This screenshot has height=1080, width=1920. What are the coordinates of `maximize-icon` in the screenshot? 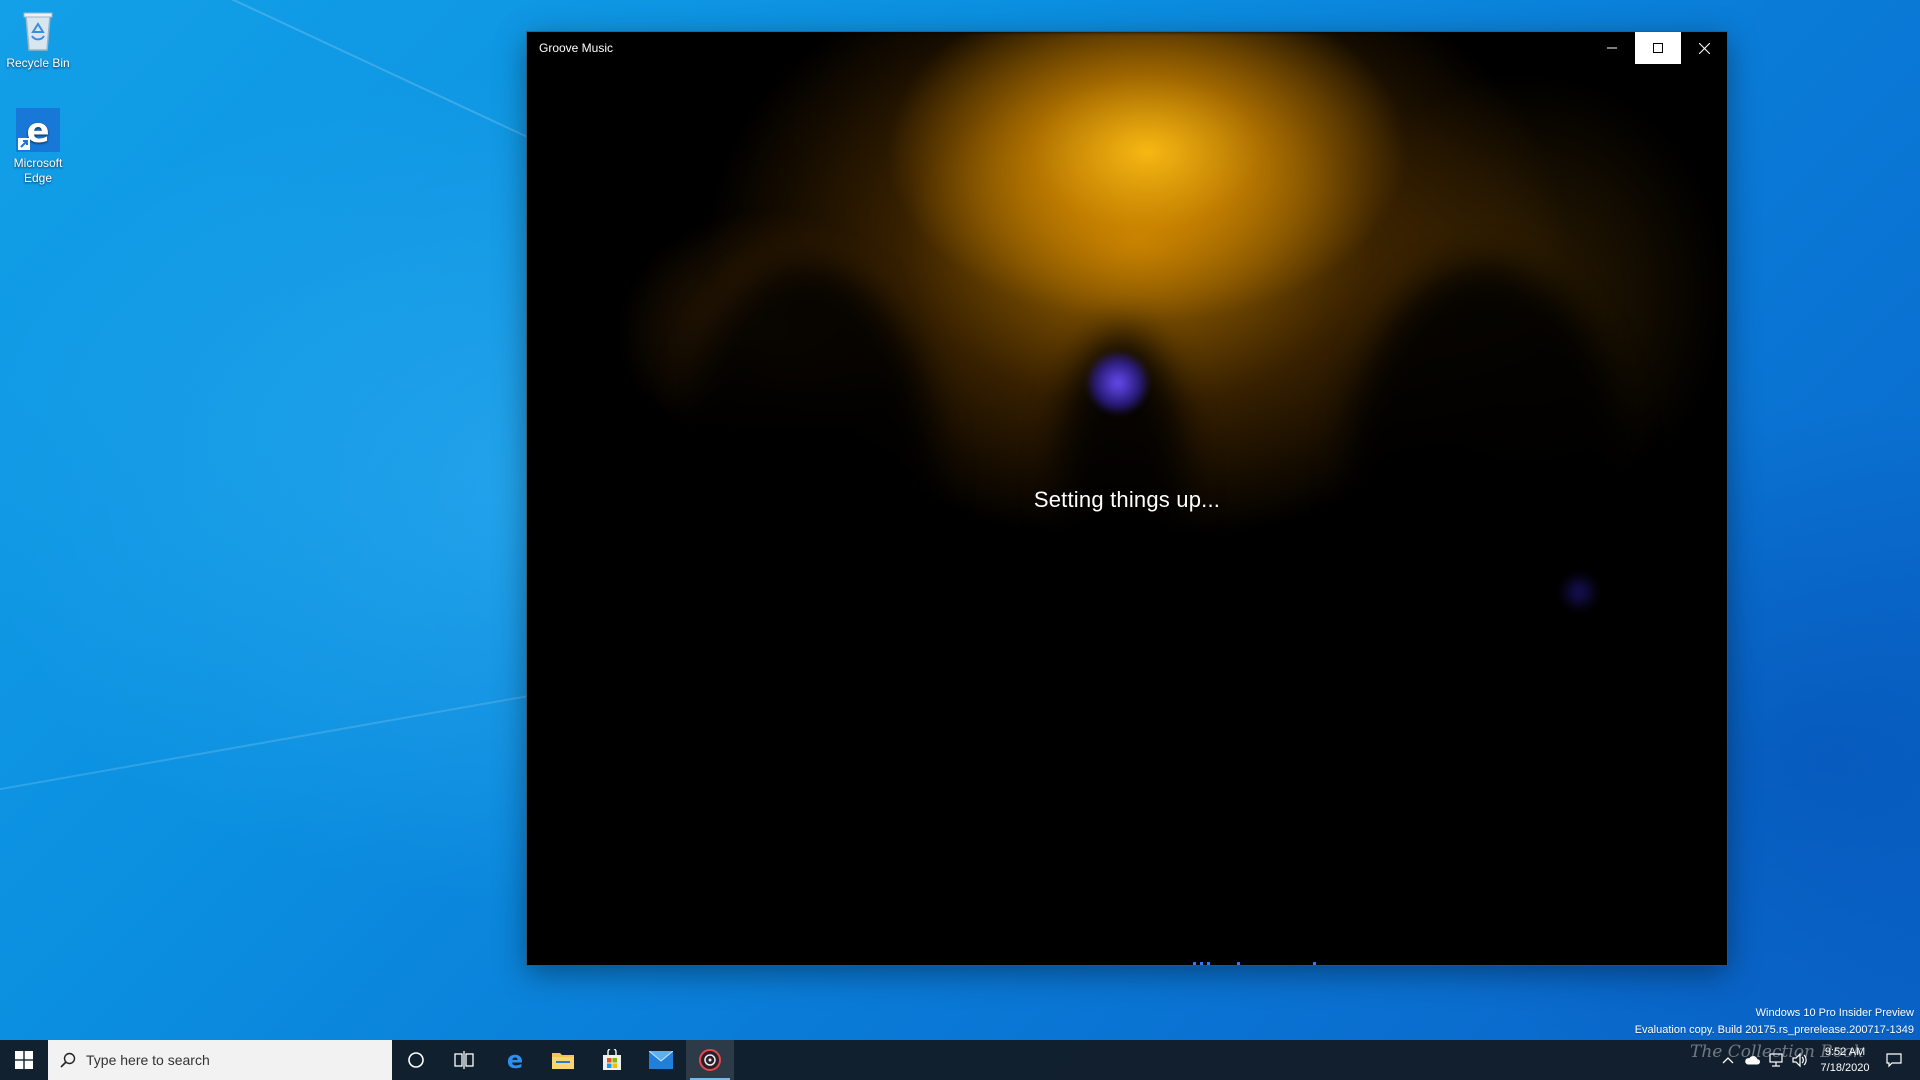 It's located at (1658, 48).